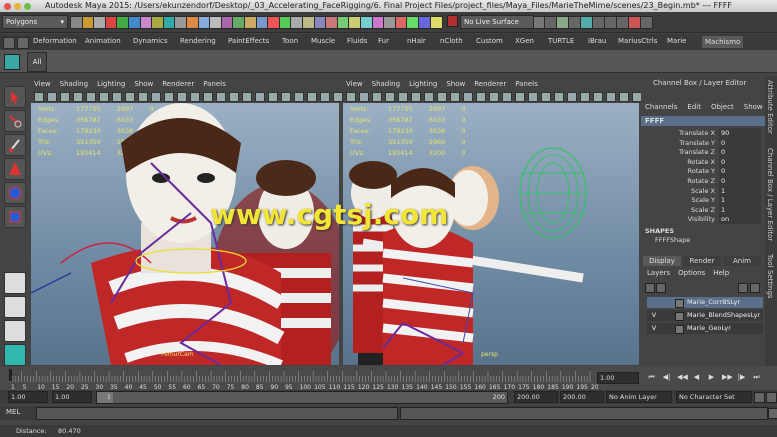 This screenshot has height=437, width=777. What do you see at coordinates (15, 355) in the screenshot?
I see `outliner-layout-icon` at bounding box center [15, 355].